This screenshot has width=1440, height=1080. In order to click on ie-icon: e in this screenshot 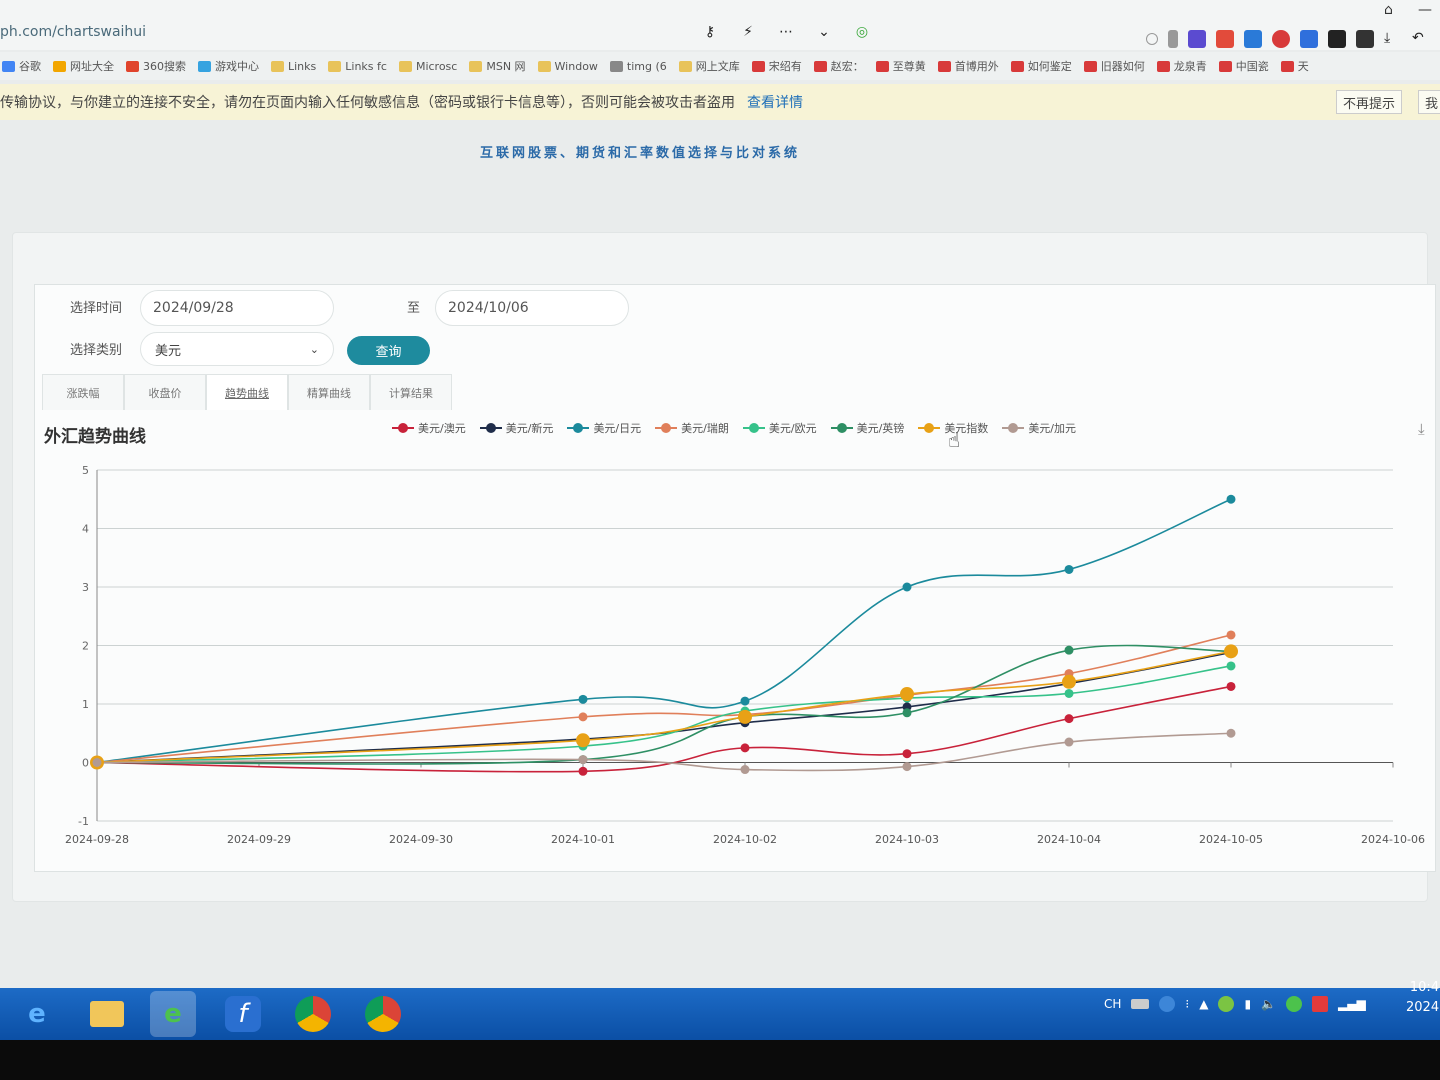, I will do `click(37, 1014)`.